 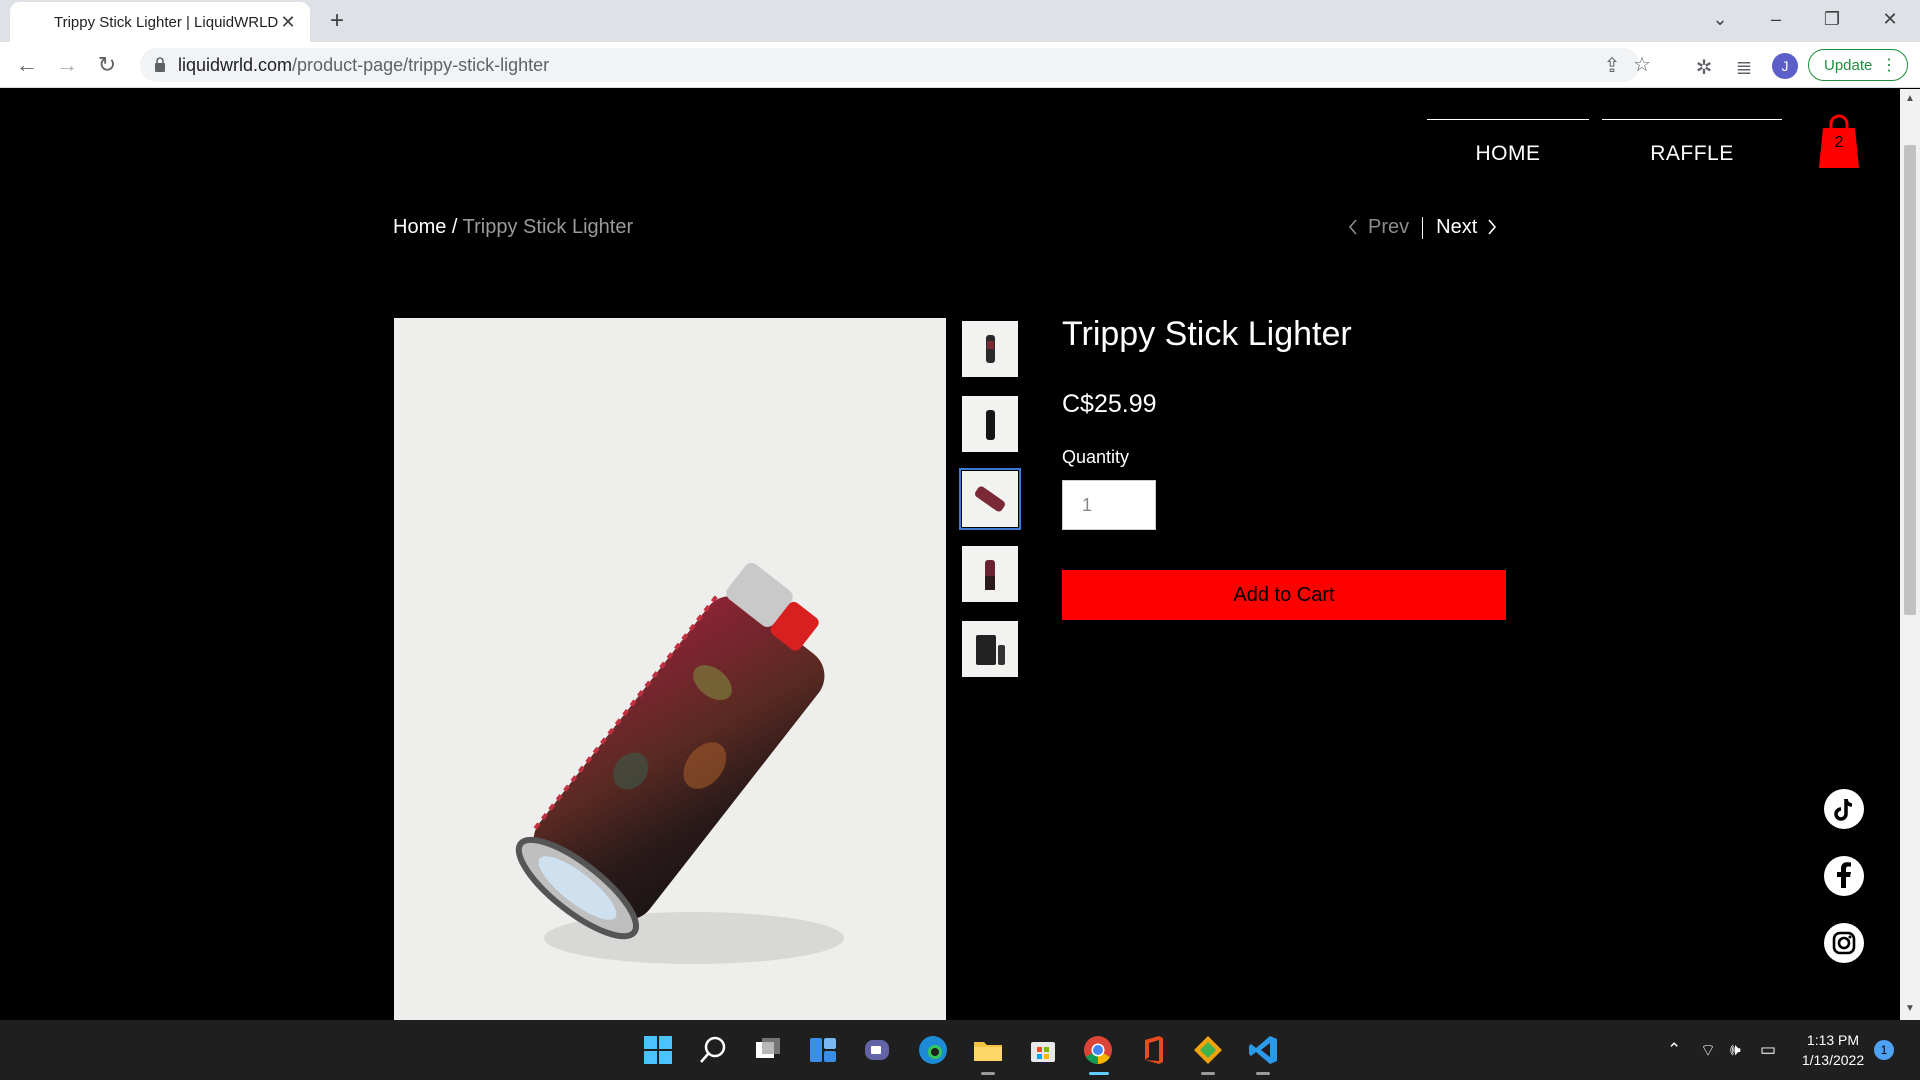 What do you see at coordinates (1612, 65) in the screenshot?
I see `share-icon: ⇪` at bounding box center [1612, 65].